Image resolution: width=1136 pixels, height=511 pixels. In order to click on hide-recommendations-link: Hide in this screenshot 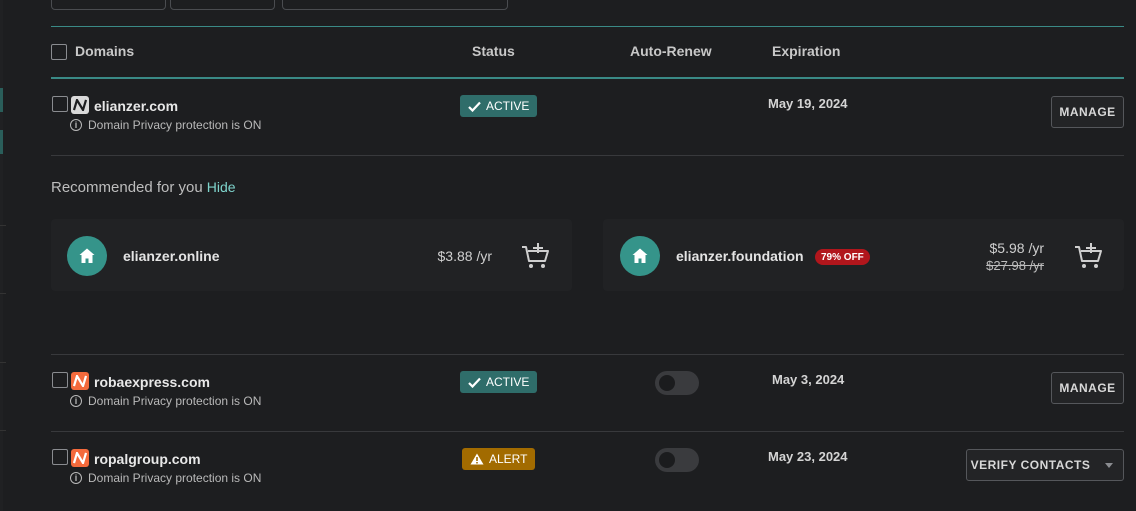, I will do `click(221, 187)`.